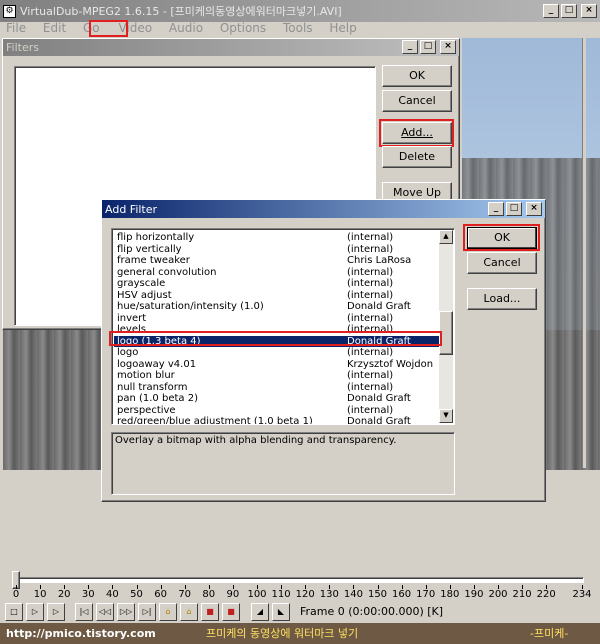 Image resolution: width=600 pixels, height=644 pixels. Describe the element at coordinates (156, 237) in the screenshot. I see `filter-name: flip horizontally` at that location.